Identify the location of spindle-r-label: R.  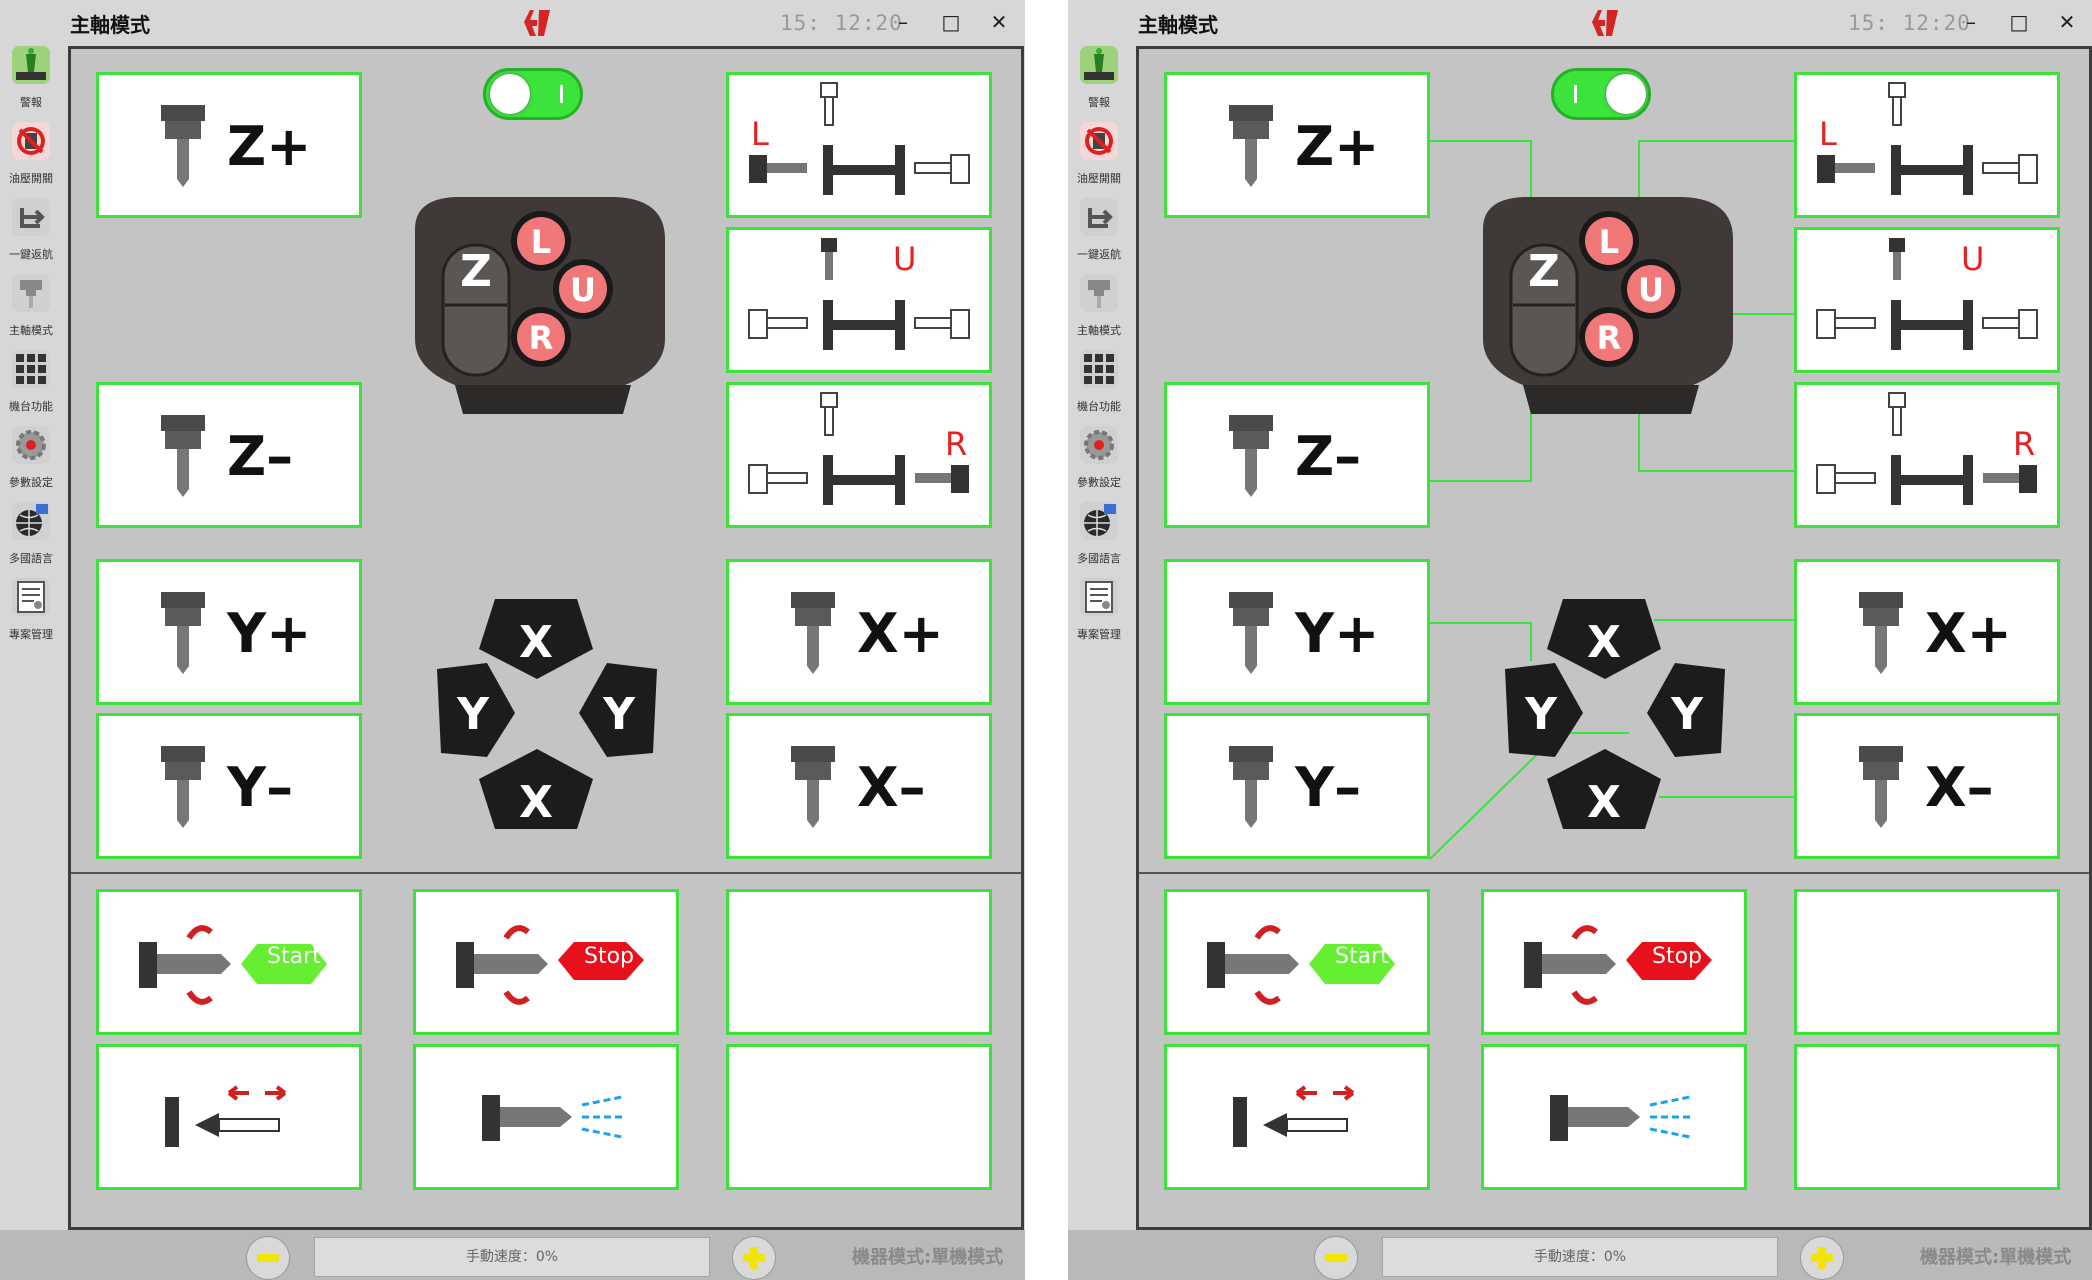
(2024, 444).